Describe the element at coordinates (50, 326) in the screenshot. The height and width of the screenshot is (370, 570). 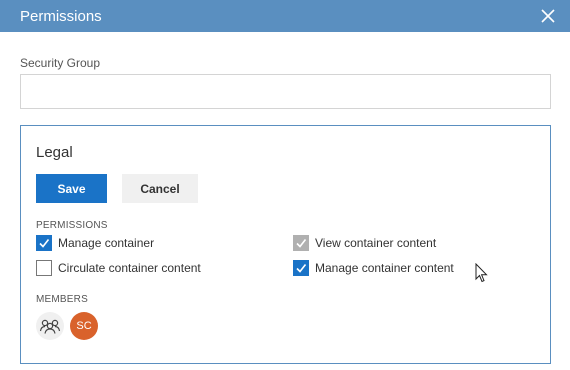
I see `group-icon` at that location.